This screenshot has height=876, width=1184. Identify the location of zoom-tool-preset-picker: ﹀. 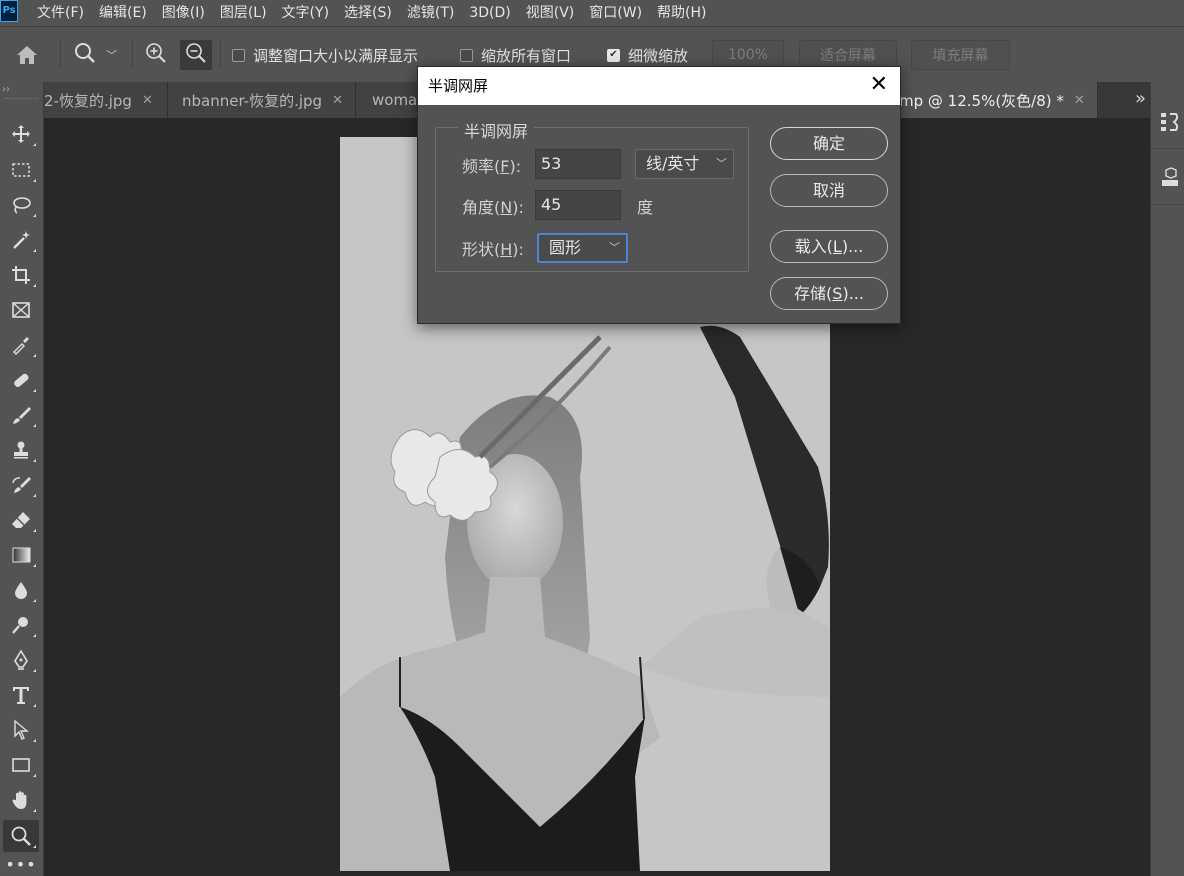
(94, 55).